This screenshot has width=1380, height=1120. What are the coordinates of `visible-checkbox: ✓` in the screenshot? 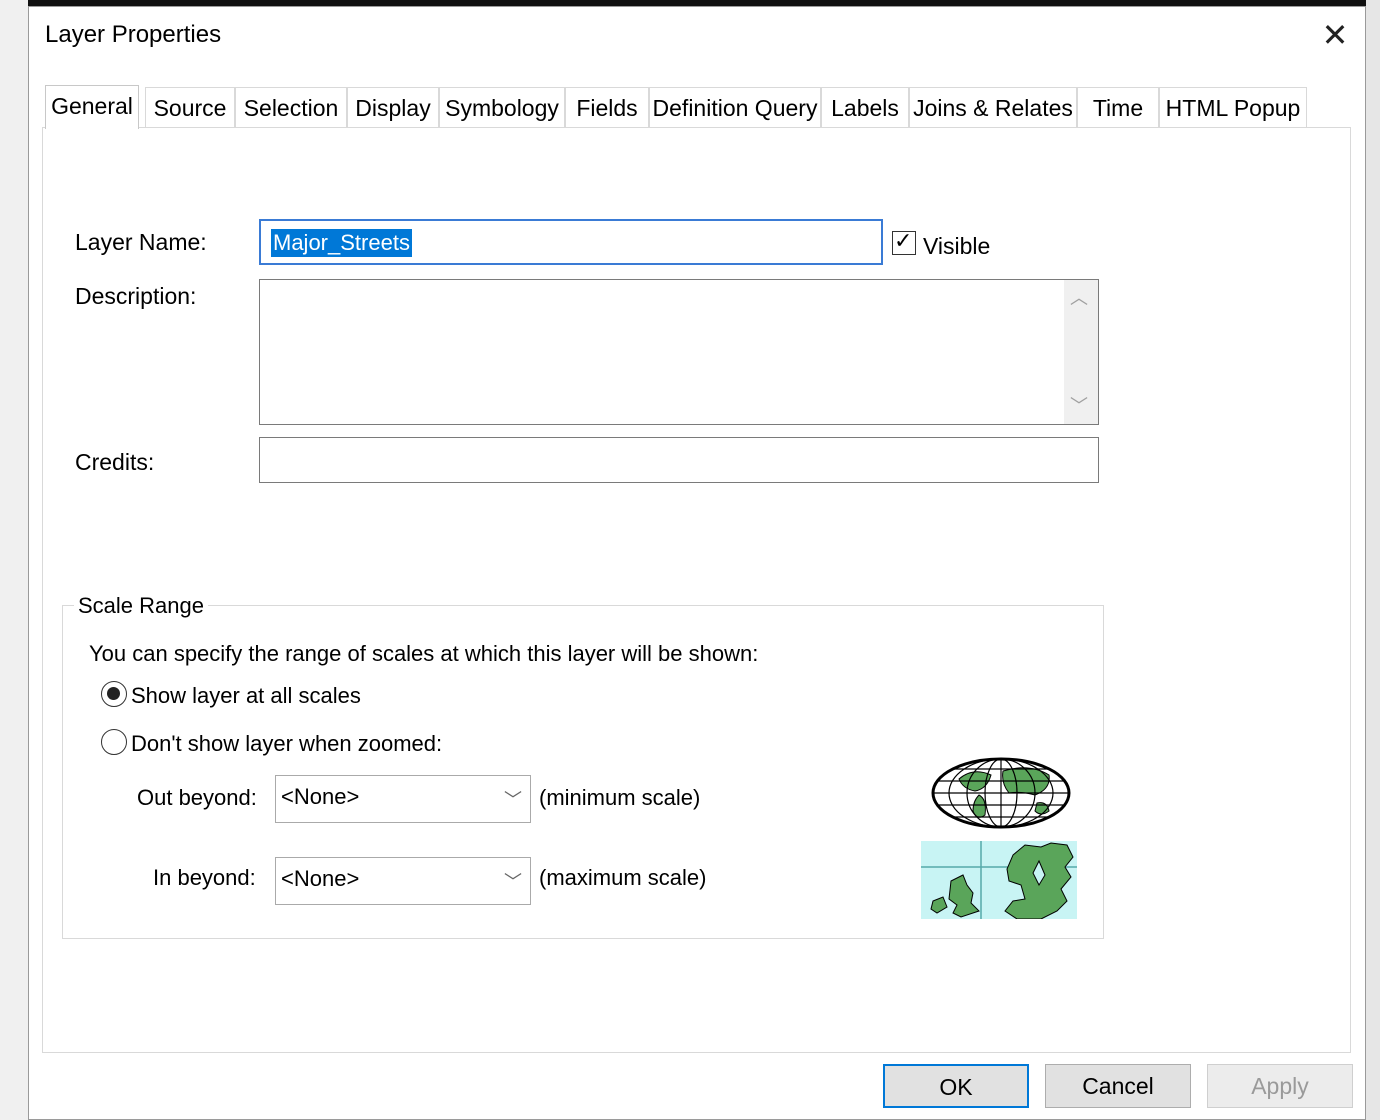 It's located at (904, 241).